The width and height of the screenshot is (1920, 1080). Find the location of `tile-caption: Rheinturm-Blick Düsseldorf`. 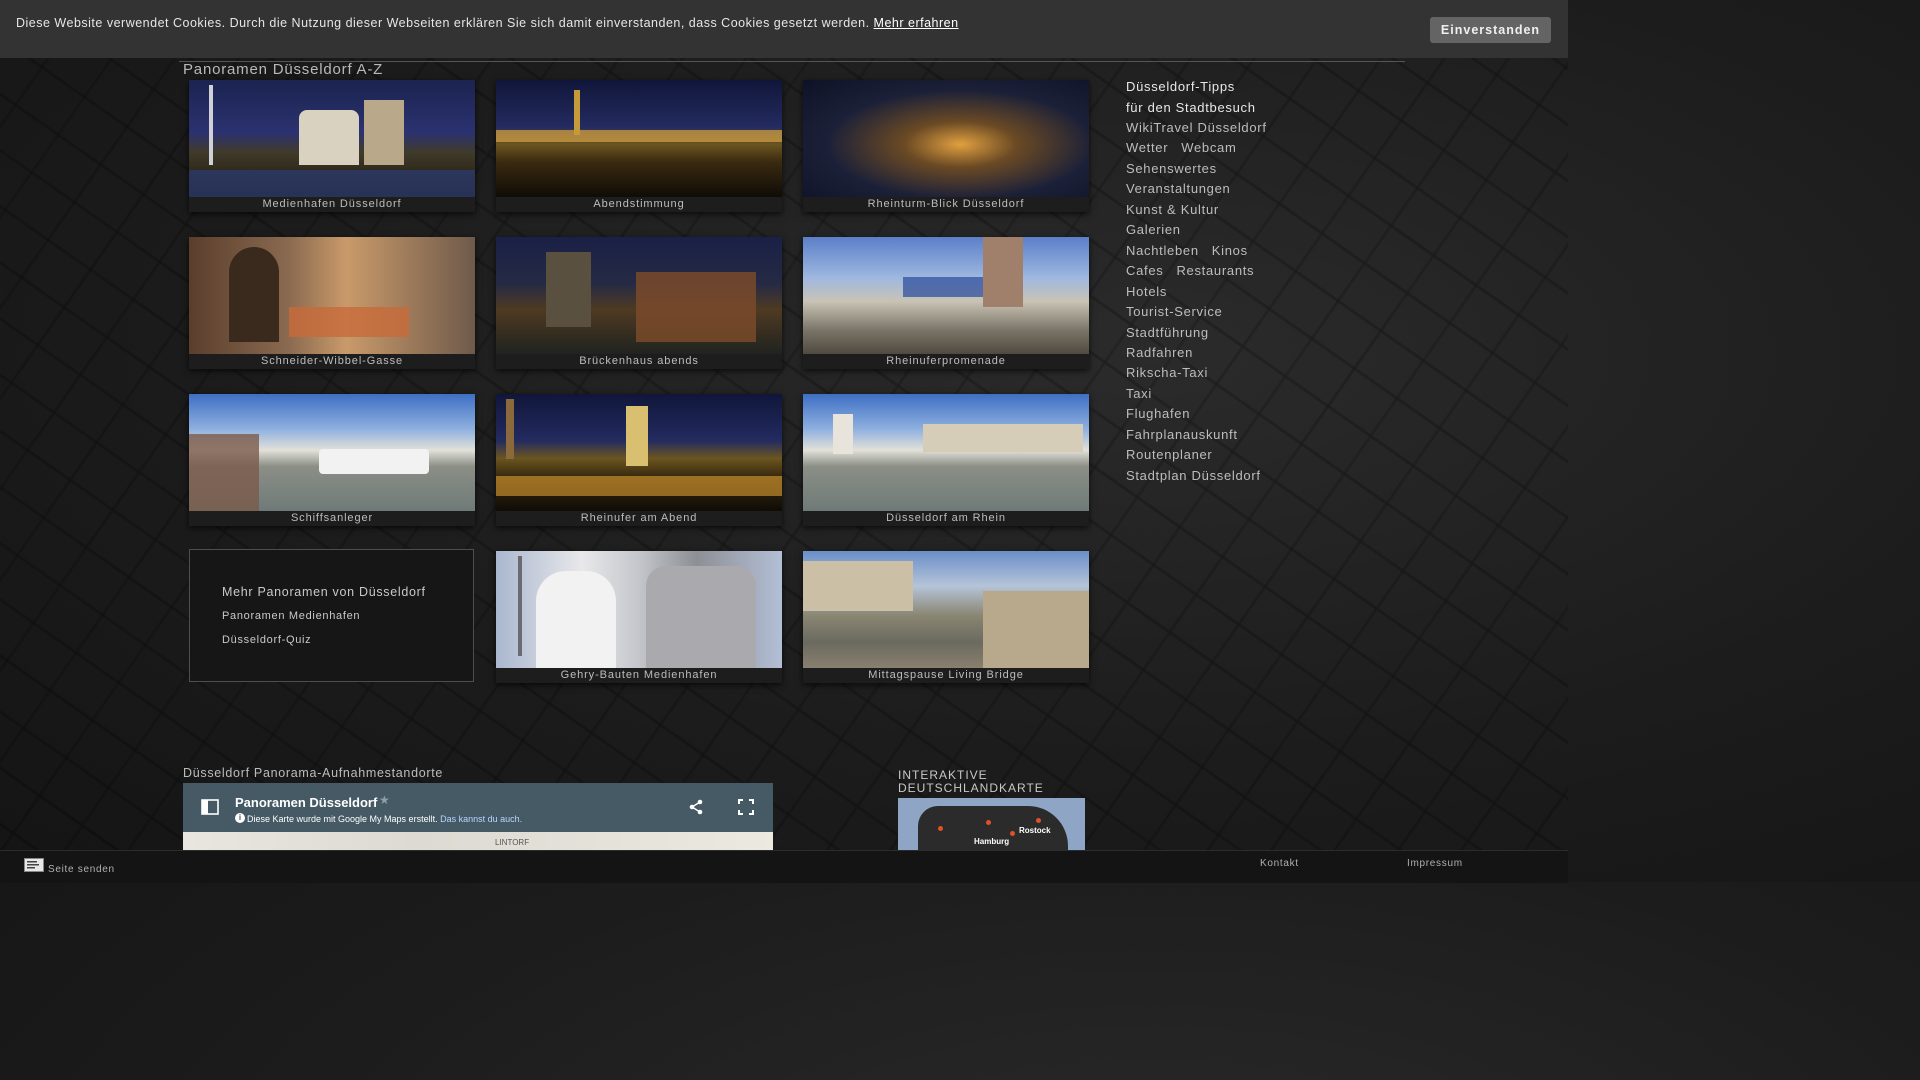

tile-caption: Rheinturm-Blick Düsseldorf is located at coordinates (946, 204).